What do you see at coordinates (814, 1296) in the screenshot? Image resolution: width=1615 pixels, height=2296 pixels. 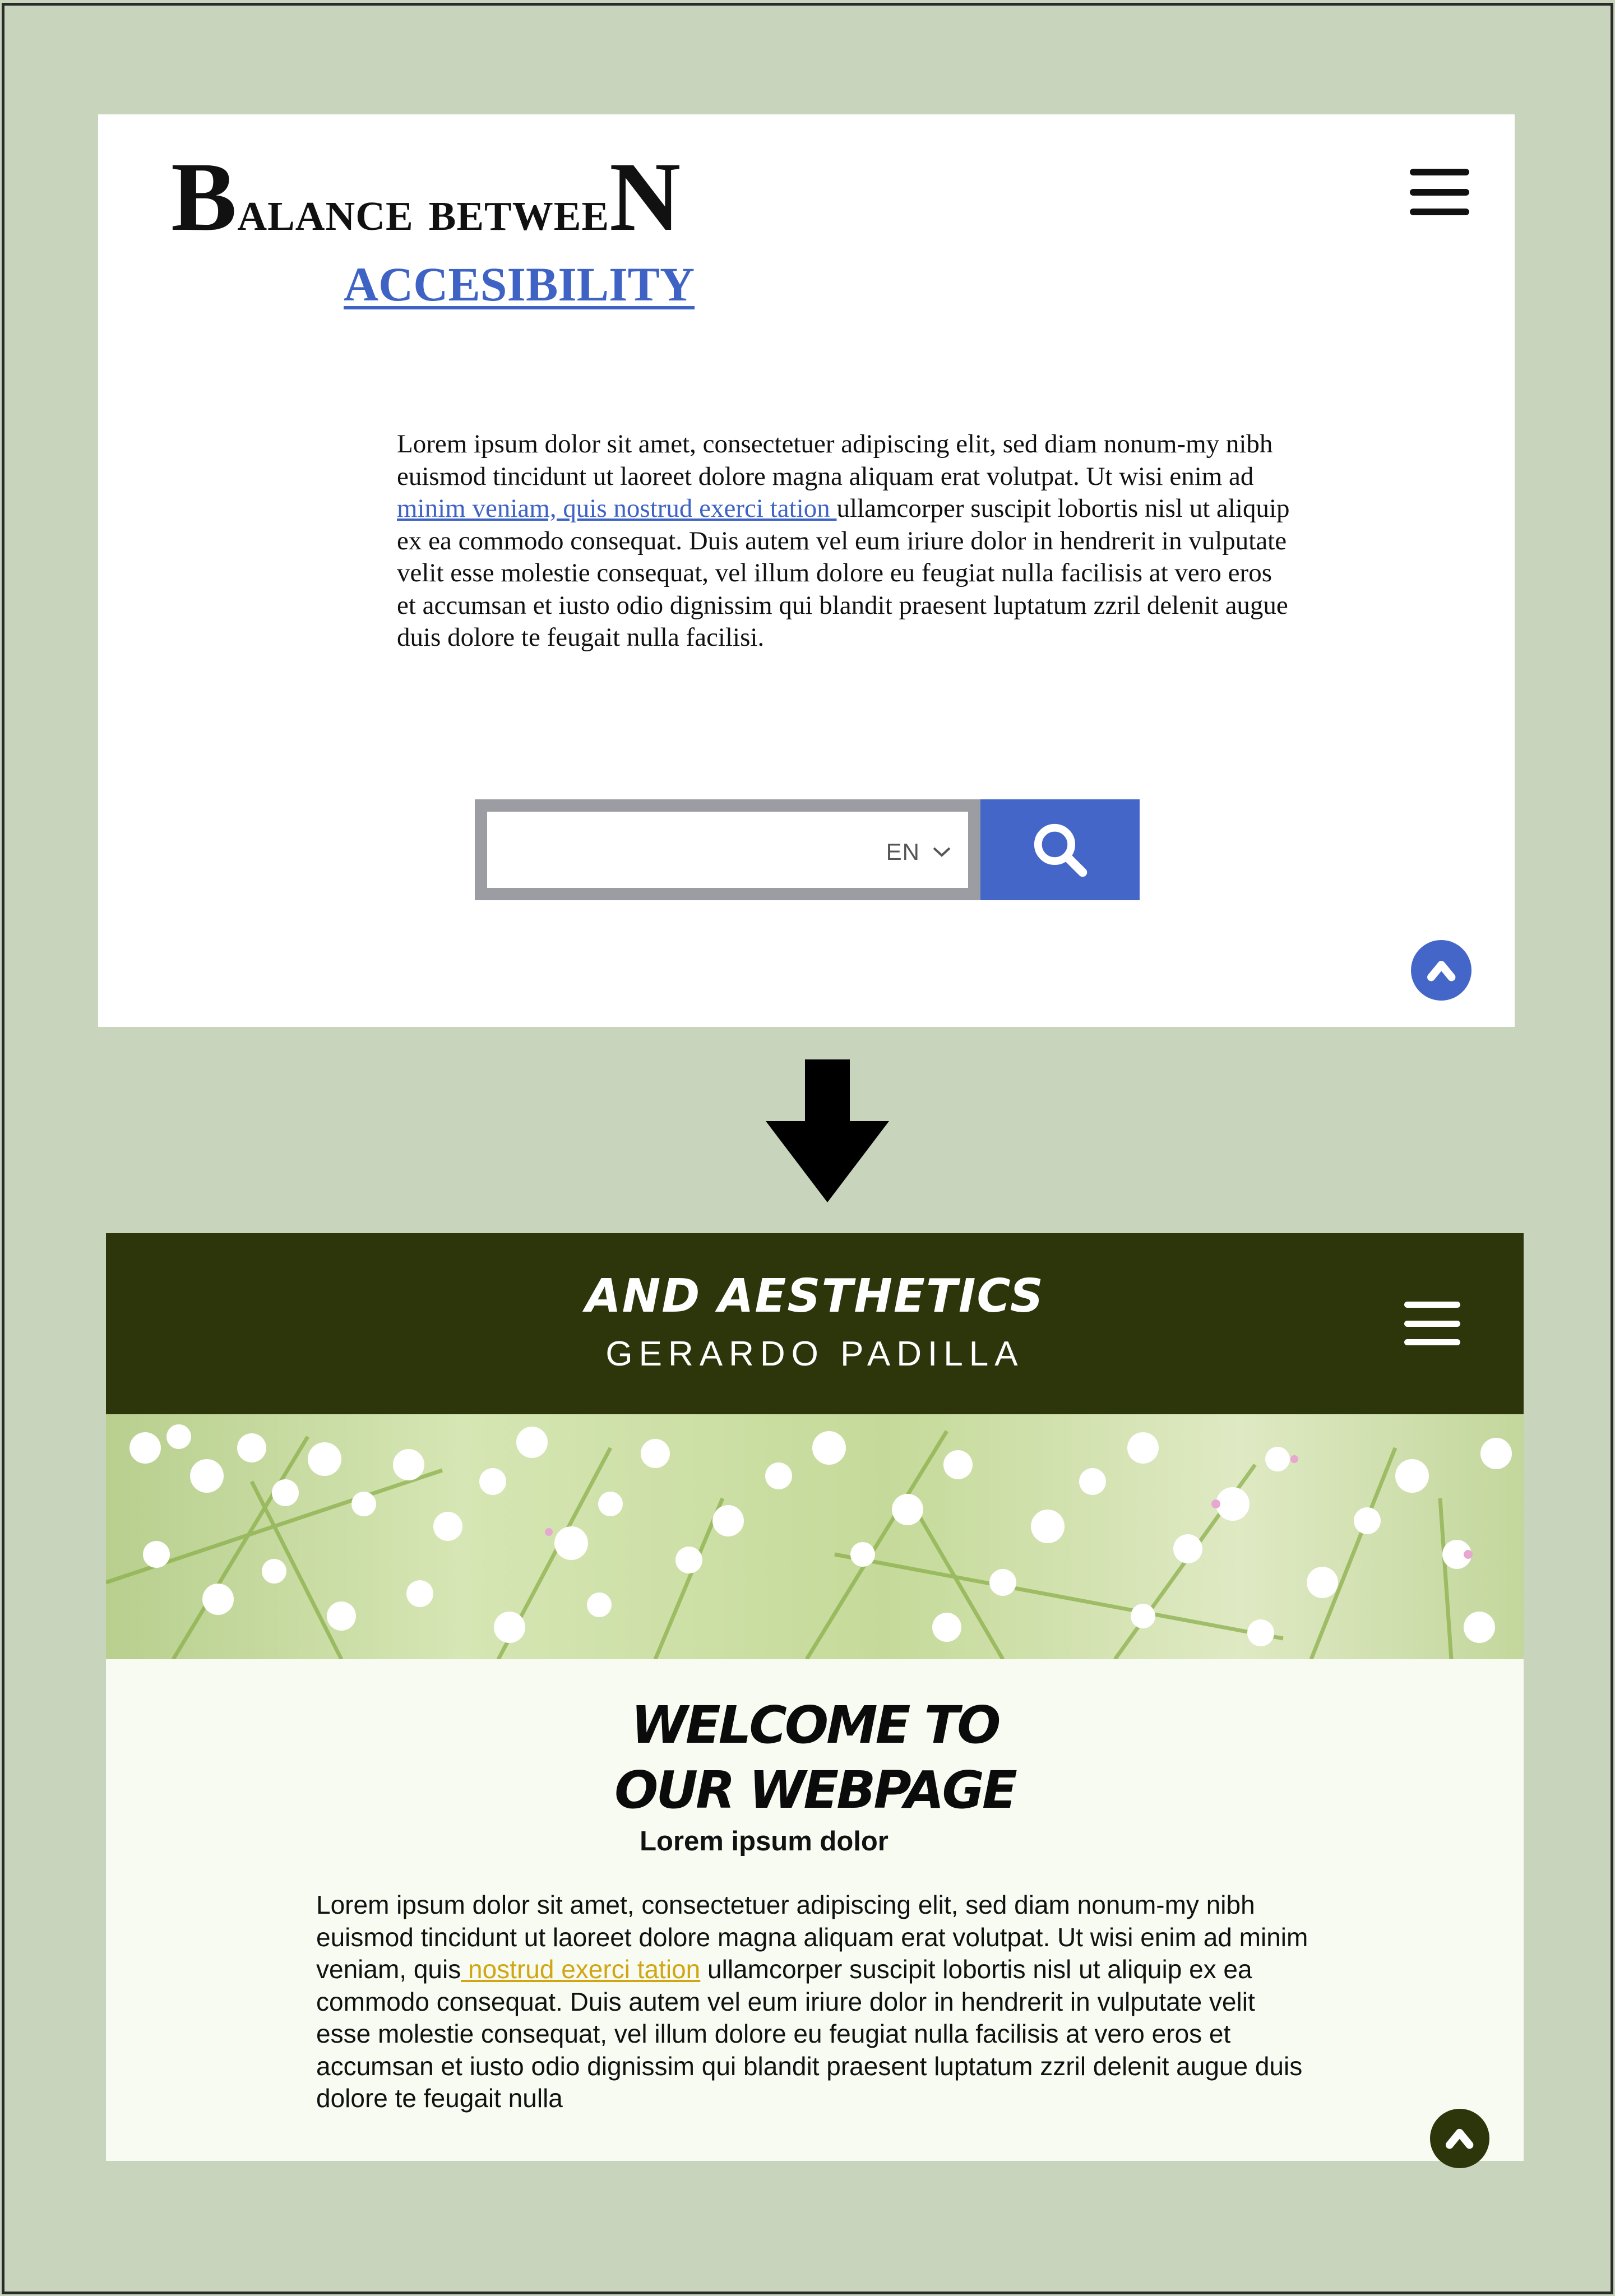 I see `header-title: AND AESTHETICS` at bounding box center [814, 1296].